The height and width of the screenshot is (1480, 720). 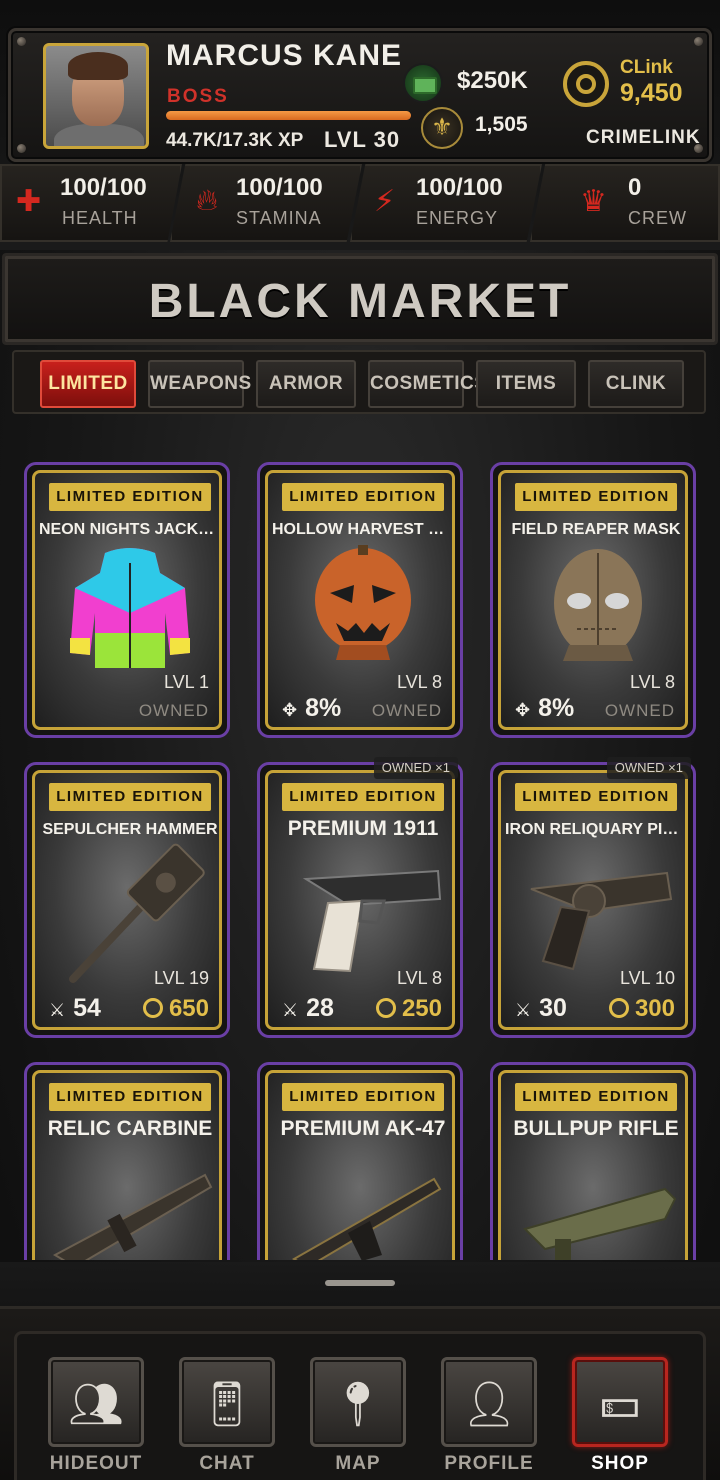 I want to click on shop-card: LIMITED EDITION PREMIUM AK-47, so click(x=360, y=1161).